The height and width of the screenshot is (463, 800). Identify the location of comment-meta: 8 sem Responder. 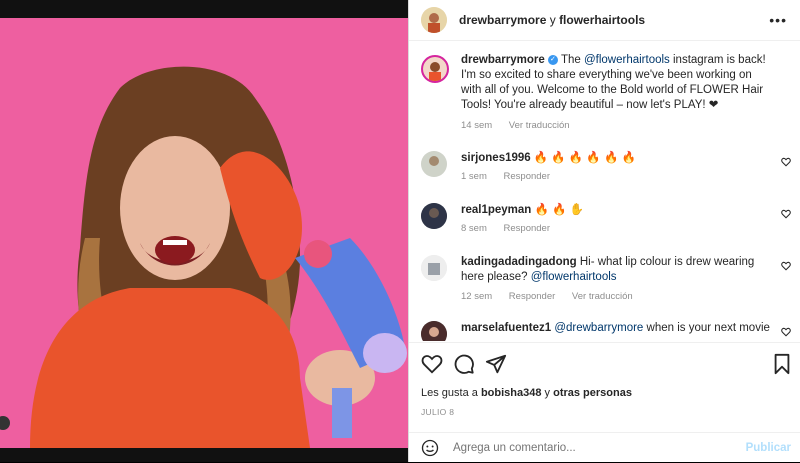
(512, 228).